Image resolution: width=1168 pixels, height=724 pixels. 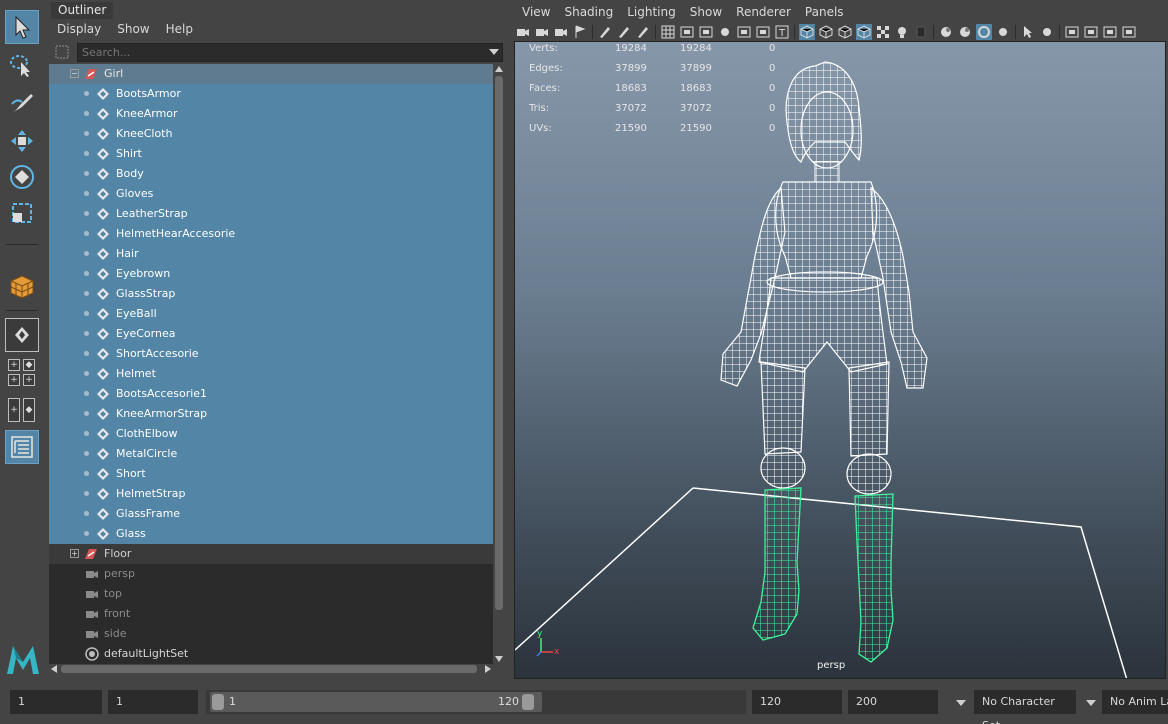 I want to click on image-plane-icon, so click(x=580, y=32).